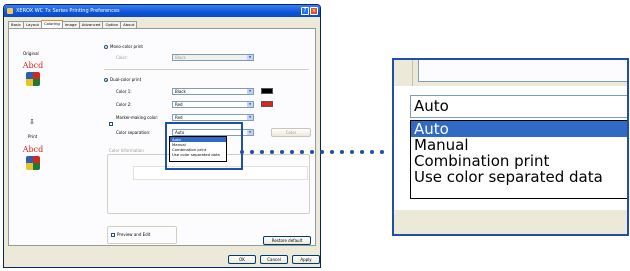 Image resolution: width=630 pixels, height=271 pixels. Describe the element at coordinates (518, 106) in the screenshot. I see `color-separation-combo: Auto` at that location.